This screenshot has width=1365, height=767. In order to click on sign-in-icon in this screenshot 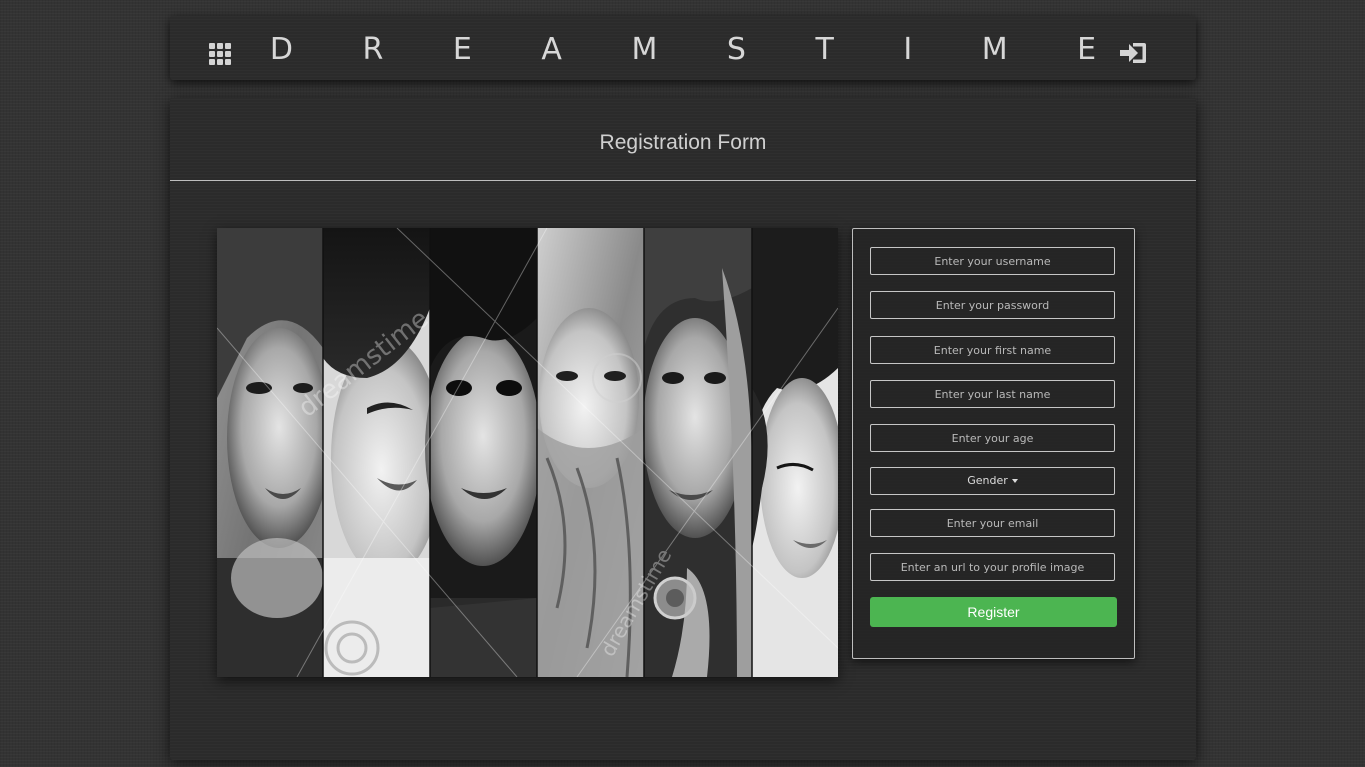, I will do `click(1133, 53)`.